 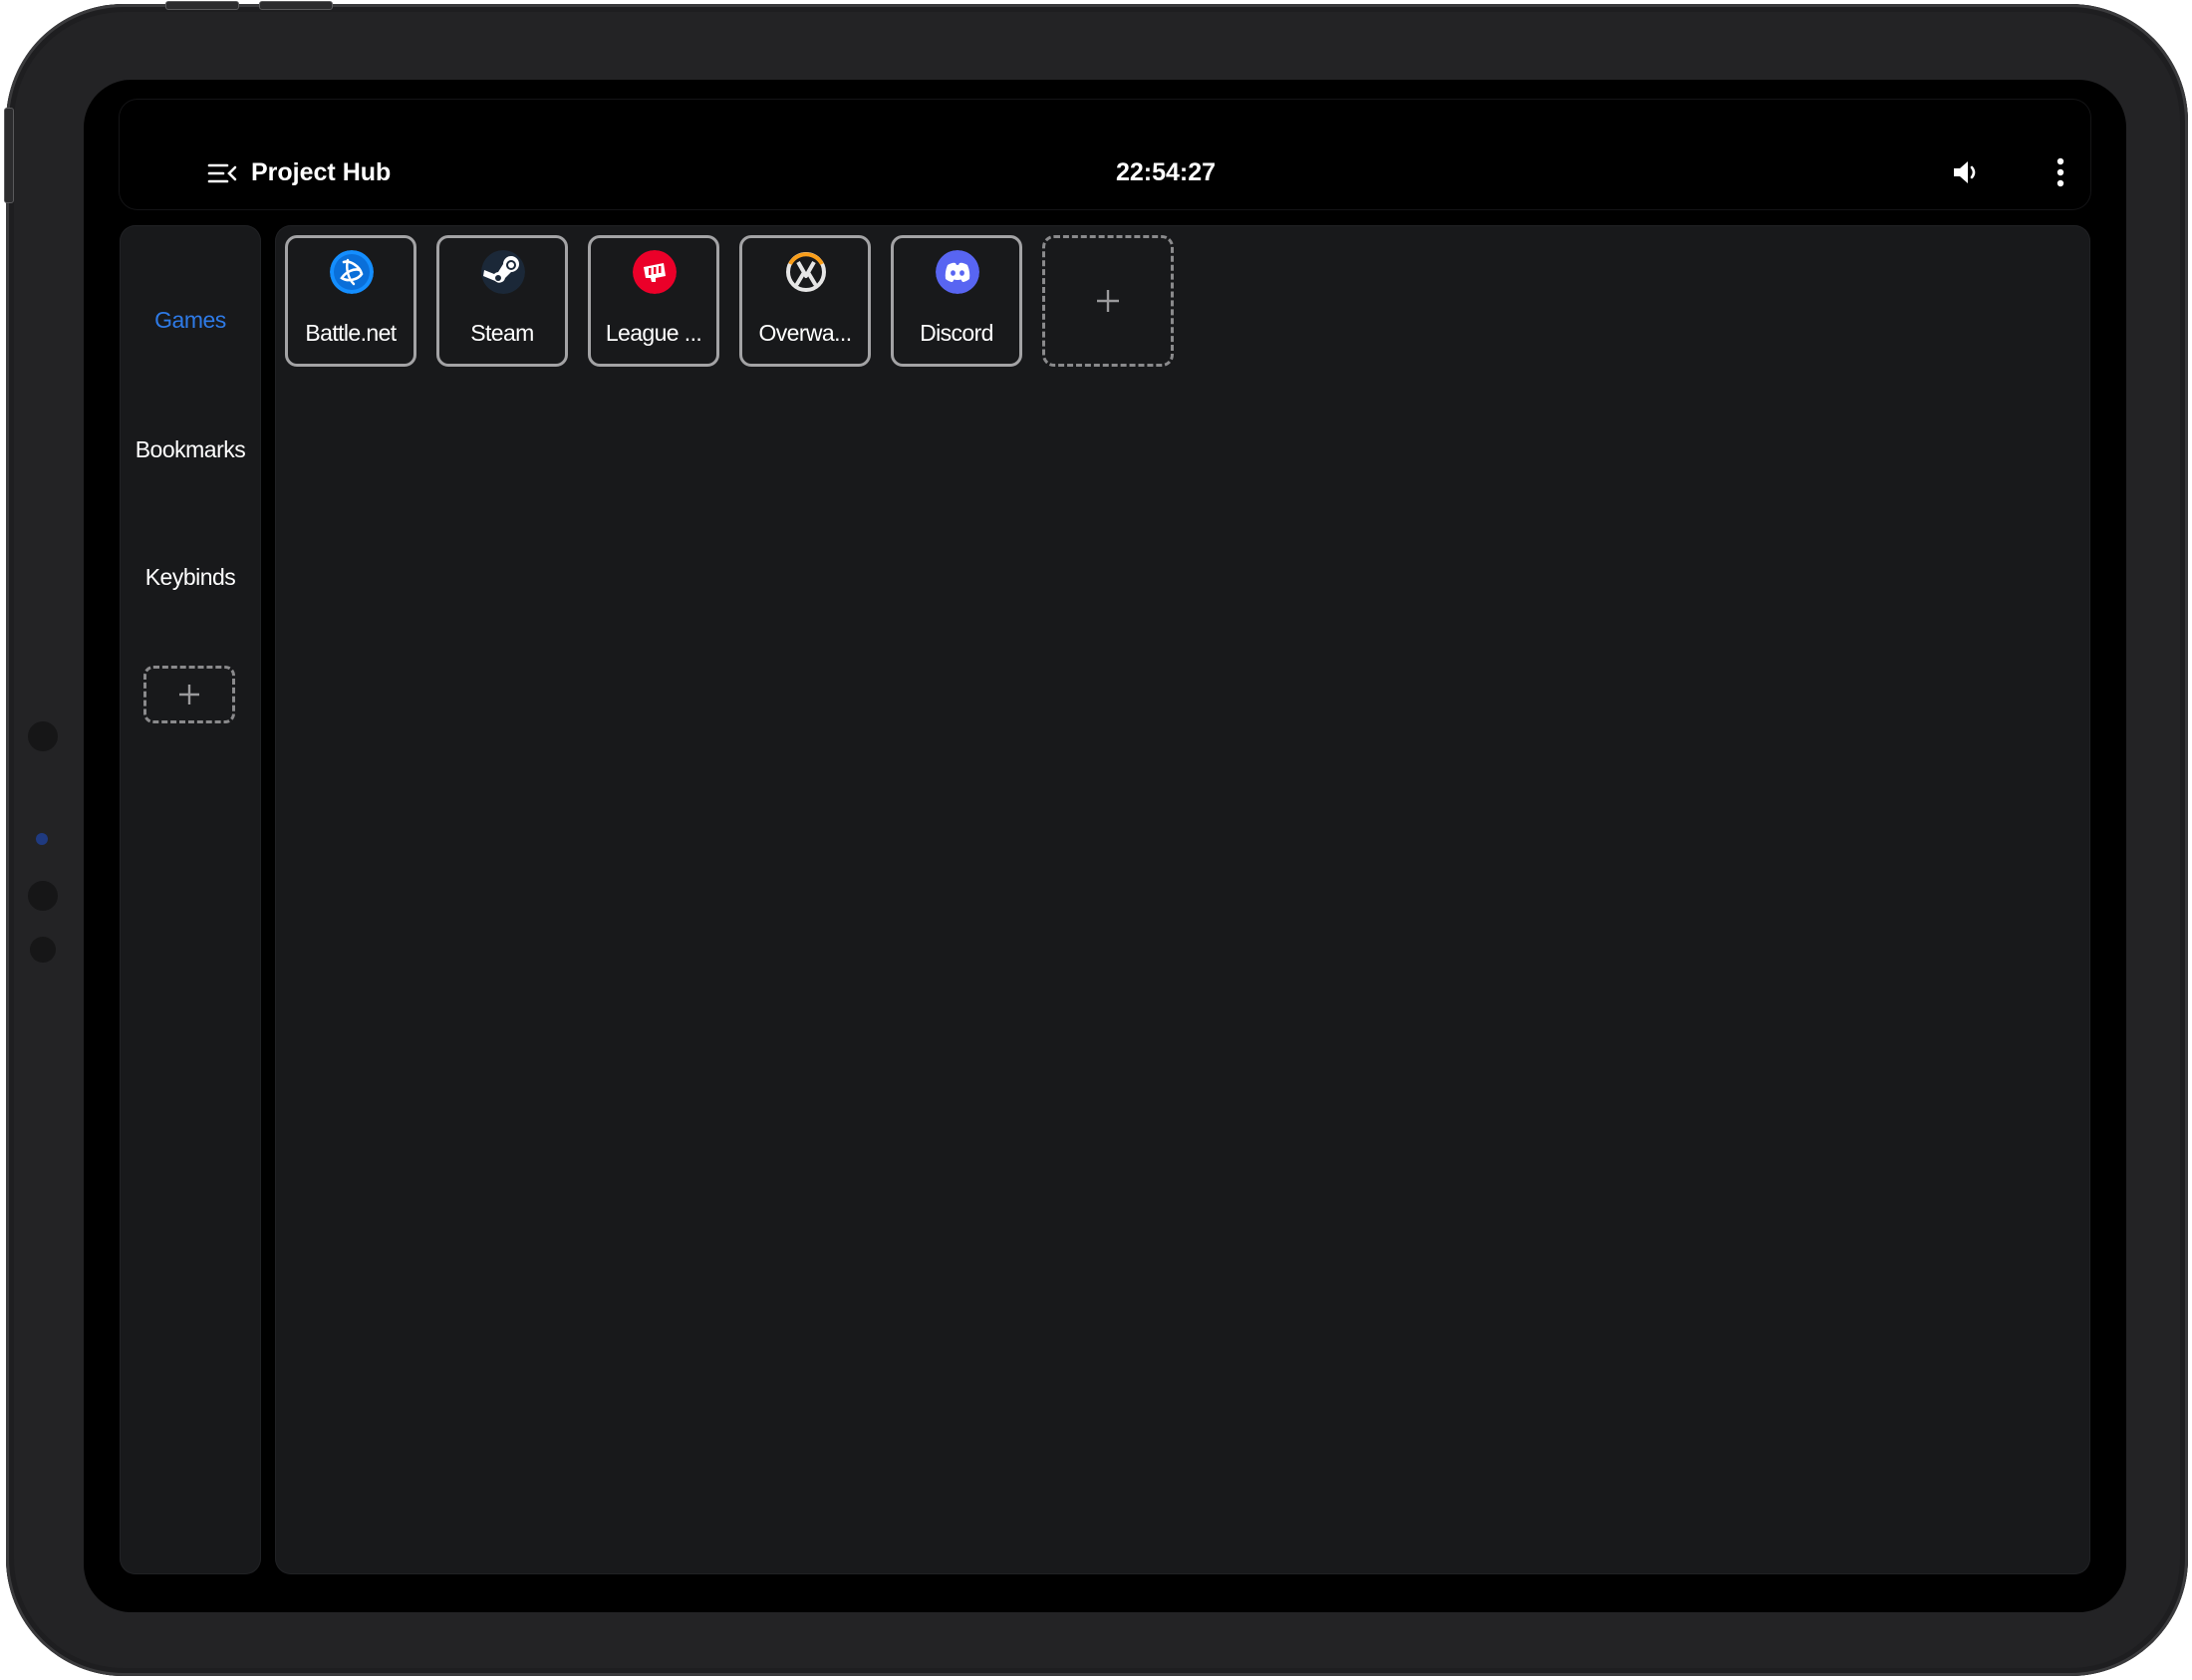 What do you see at coordinates (1105, 154) in the screenshot?
I see `top-bar: Project Hub 22:54:27` at bounding box center [1105, 154].